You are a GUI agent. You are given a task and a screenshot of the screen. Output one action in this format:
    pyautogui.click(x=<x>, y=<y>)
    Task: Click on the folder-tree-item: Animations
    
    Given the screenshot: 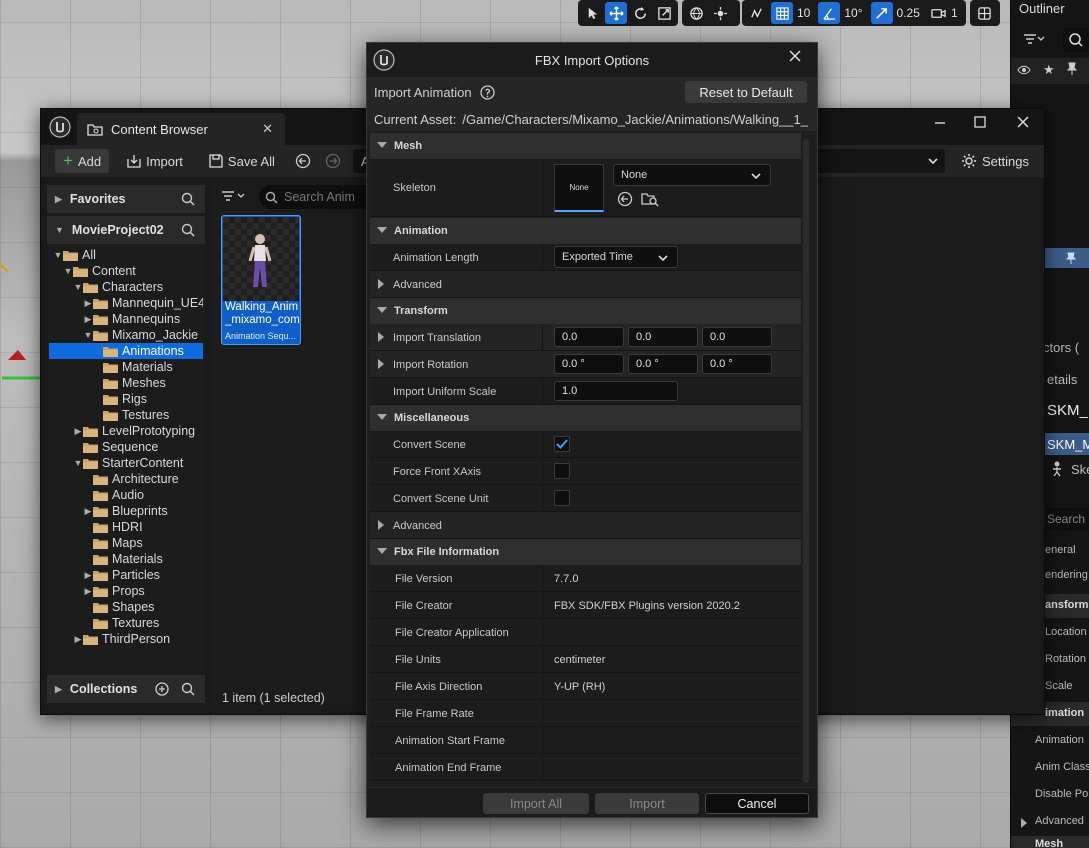 What is the action you would take?
    pyautogui.click(x=126, y=351)
    